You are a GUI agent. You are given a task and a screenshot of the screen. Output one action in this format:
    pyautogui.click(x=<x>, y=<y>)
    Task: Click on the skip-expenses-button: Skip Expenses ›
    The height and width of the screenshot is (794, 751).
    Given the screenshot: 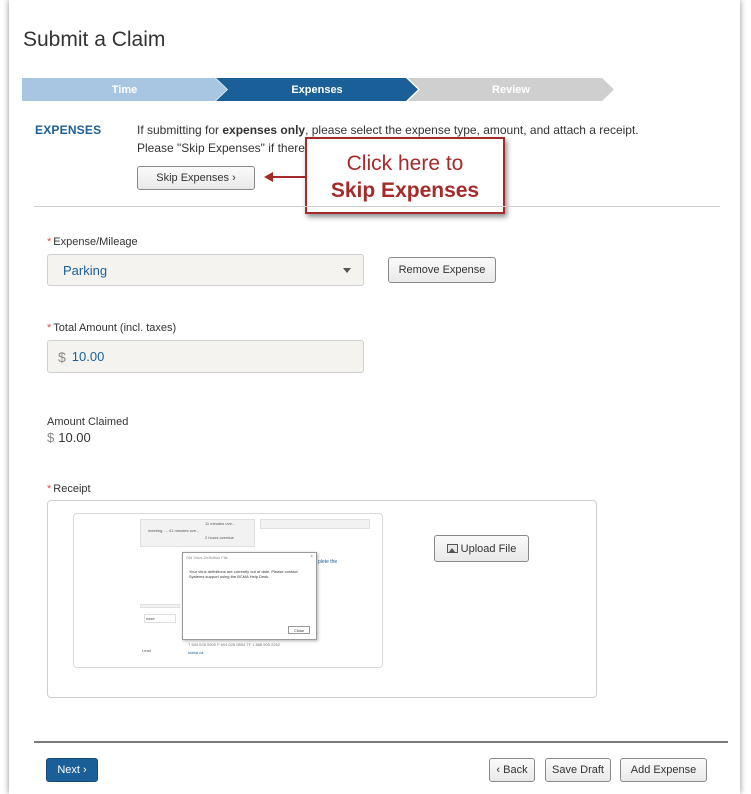 What is the action you would take?
    pyautogui.click(x=196, y=178)
    